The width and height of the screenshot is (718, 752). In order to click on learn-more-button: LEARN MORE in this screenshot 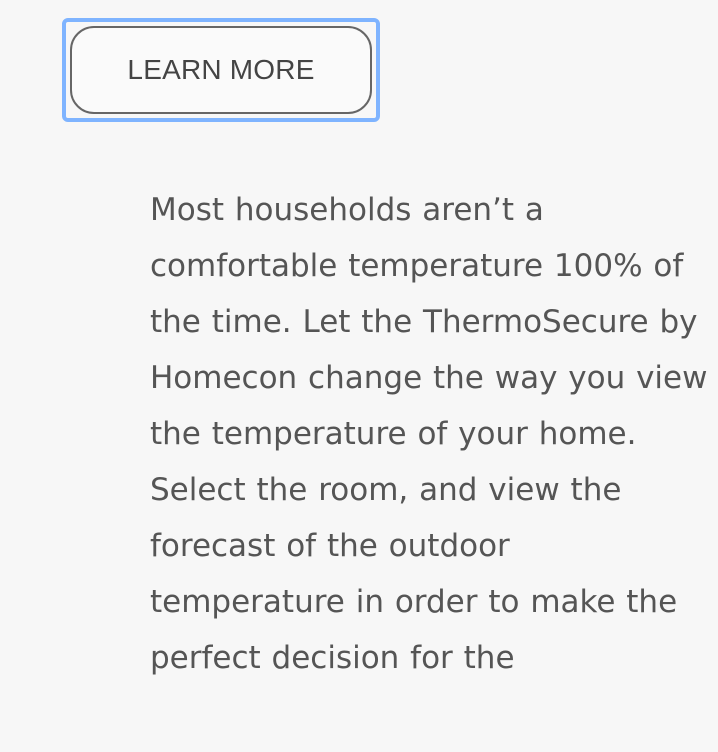, I will do `click(221, 70)`.